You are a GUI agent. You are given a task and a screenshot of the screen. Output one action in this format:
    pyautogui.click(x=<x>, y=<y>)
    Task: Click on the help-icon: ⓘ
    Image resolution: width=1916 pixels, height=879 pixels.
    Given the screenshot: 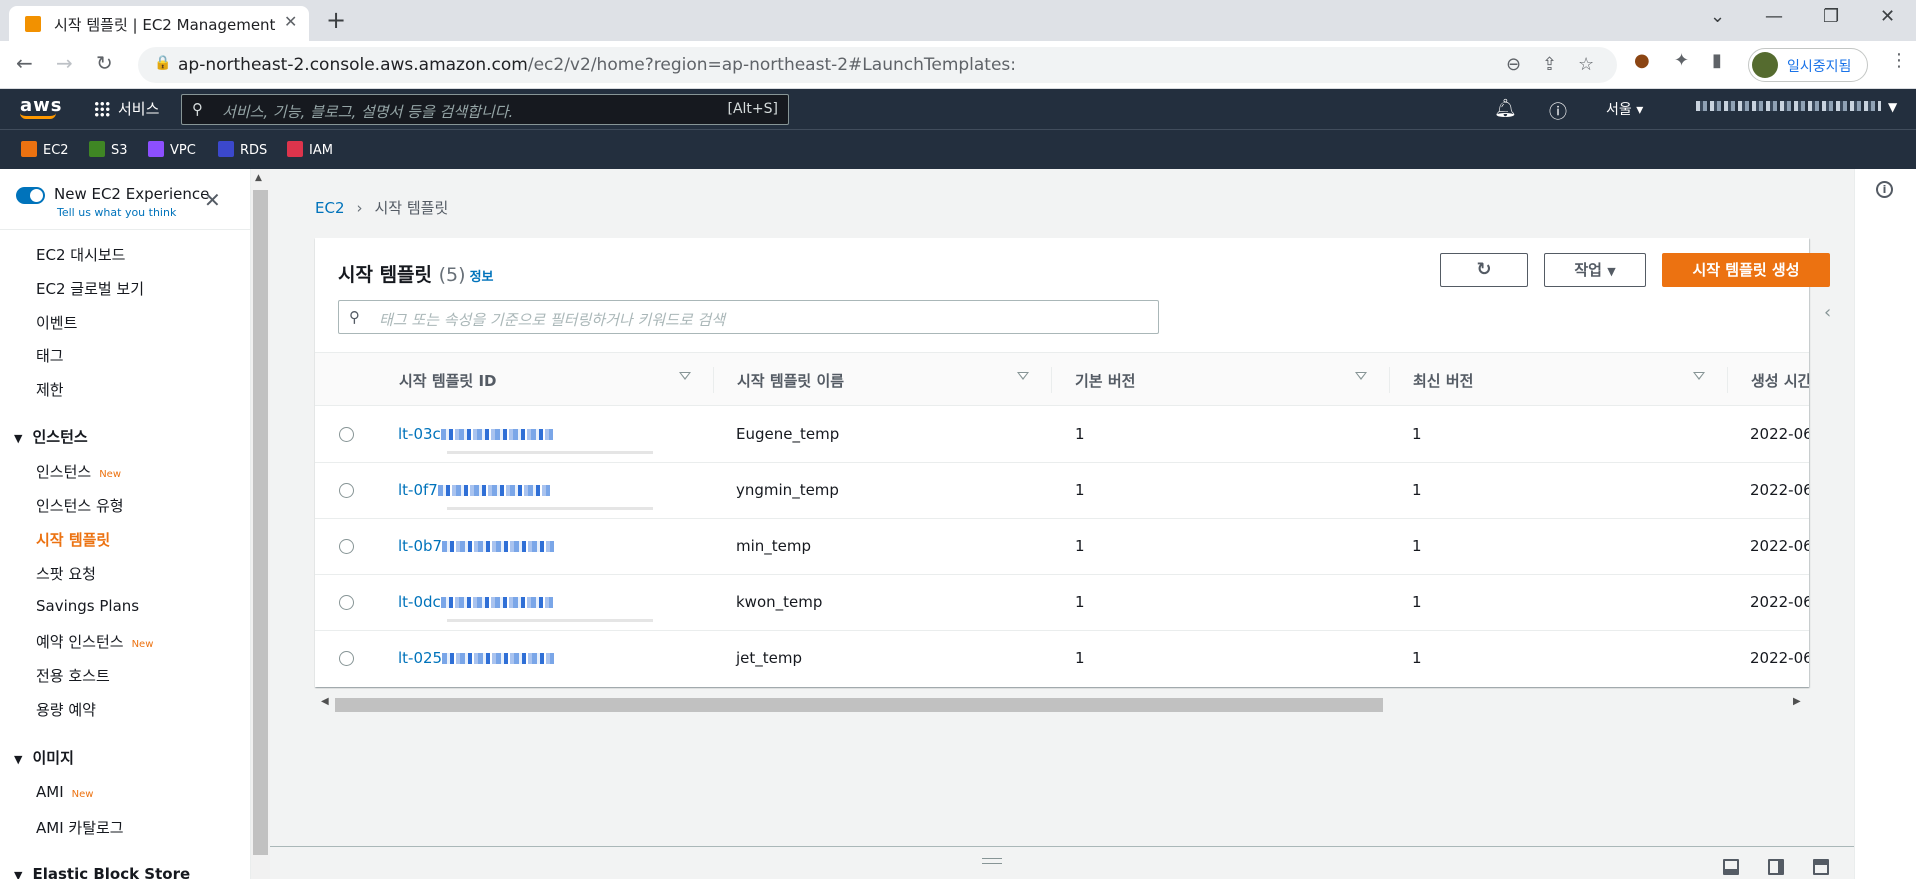 What is the action you would take?
    pyautogui.click(x=1558, y=111)
    